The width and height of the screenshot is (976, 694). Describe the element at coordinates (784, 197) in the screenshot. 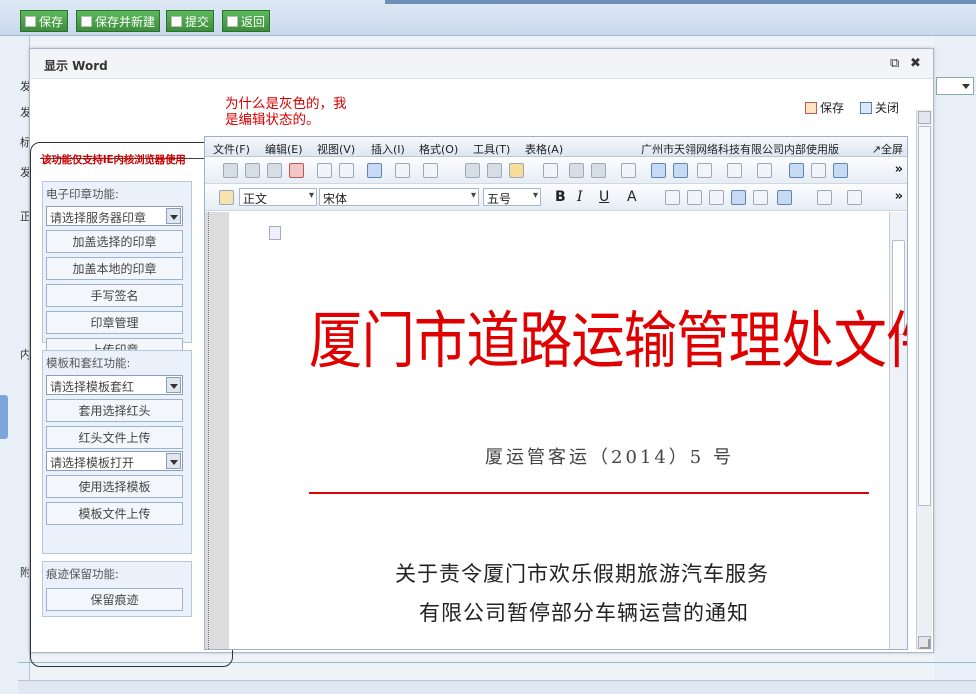

I see `line-spacing-icon` at that location.